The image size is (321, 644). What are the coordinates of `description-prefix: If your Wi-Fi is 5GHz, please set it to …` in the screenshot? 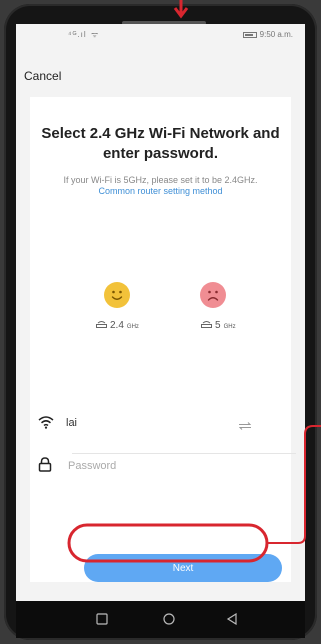 It's located at (160, 180).